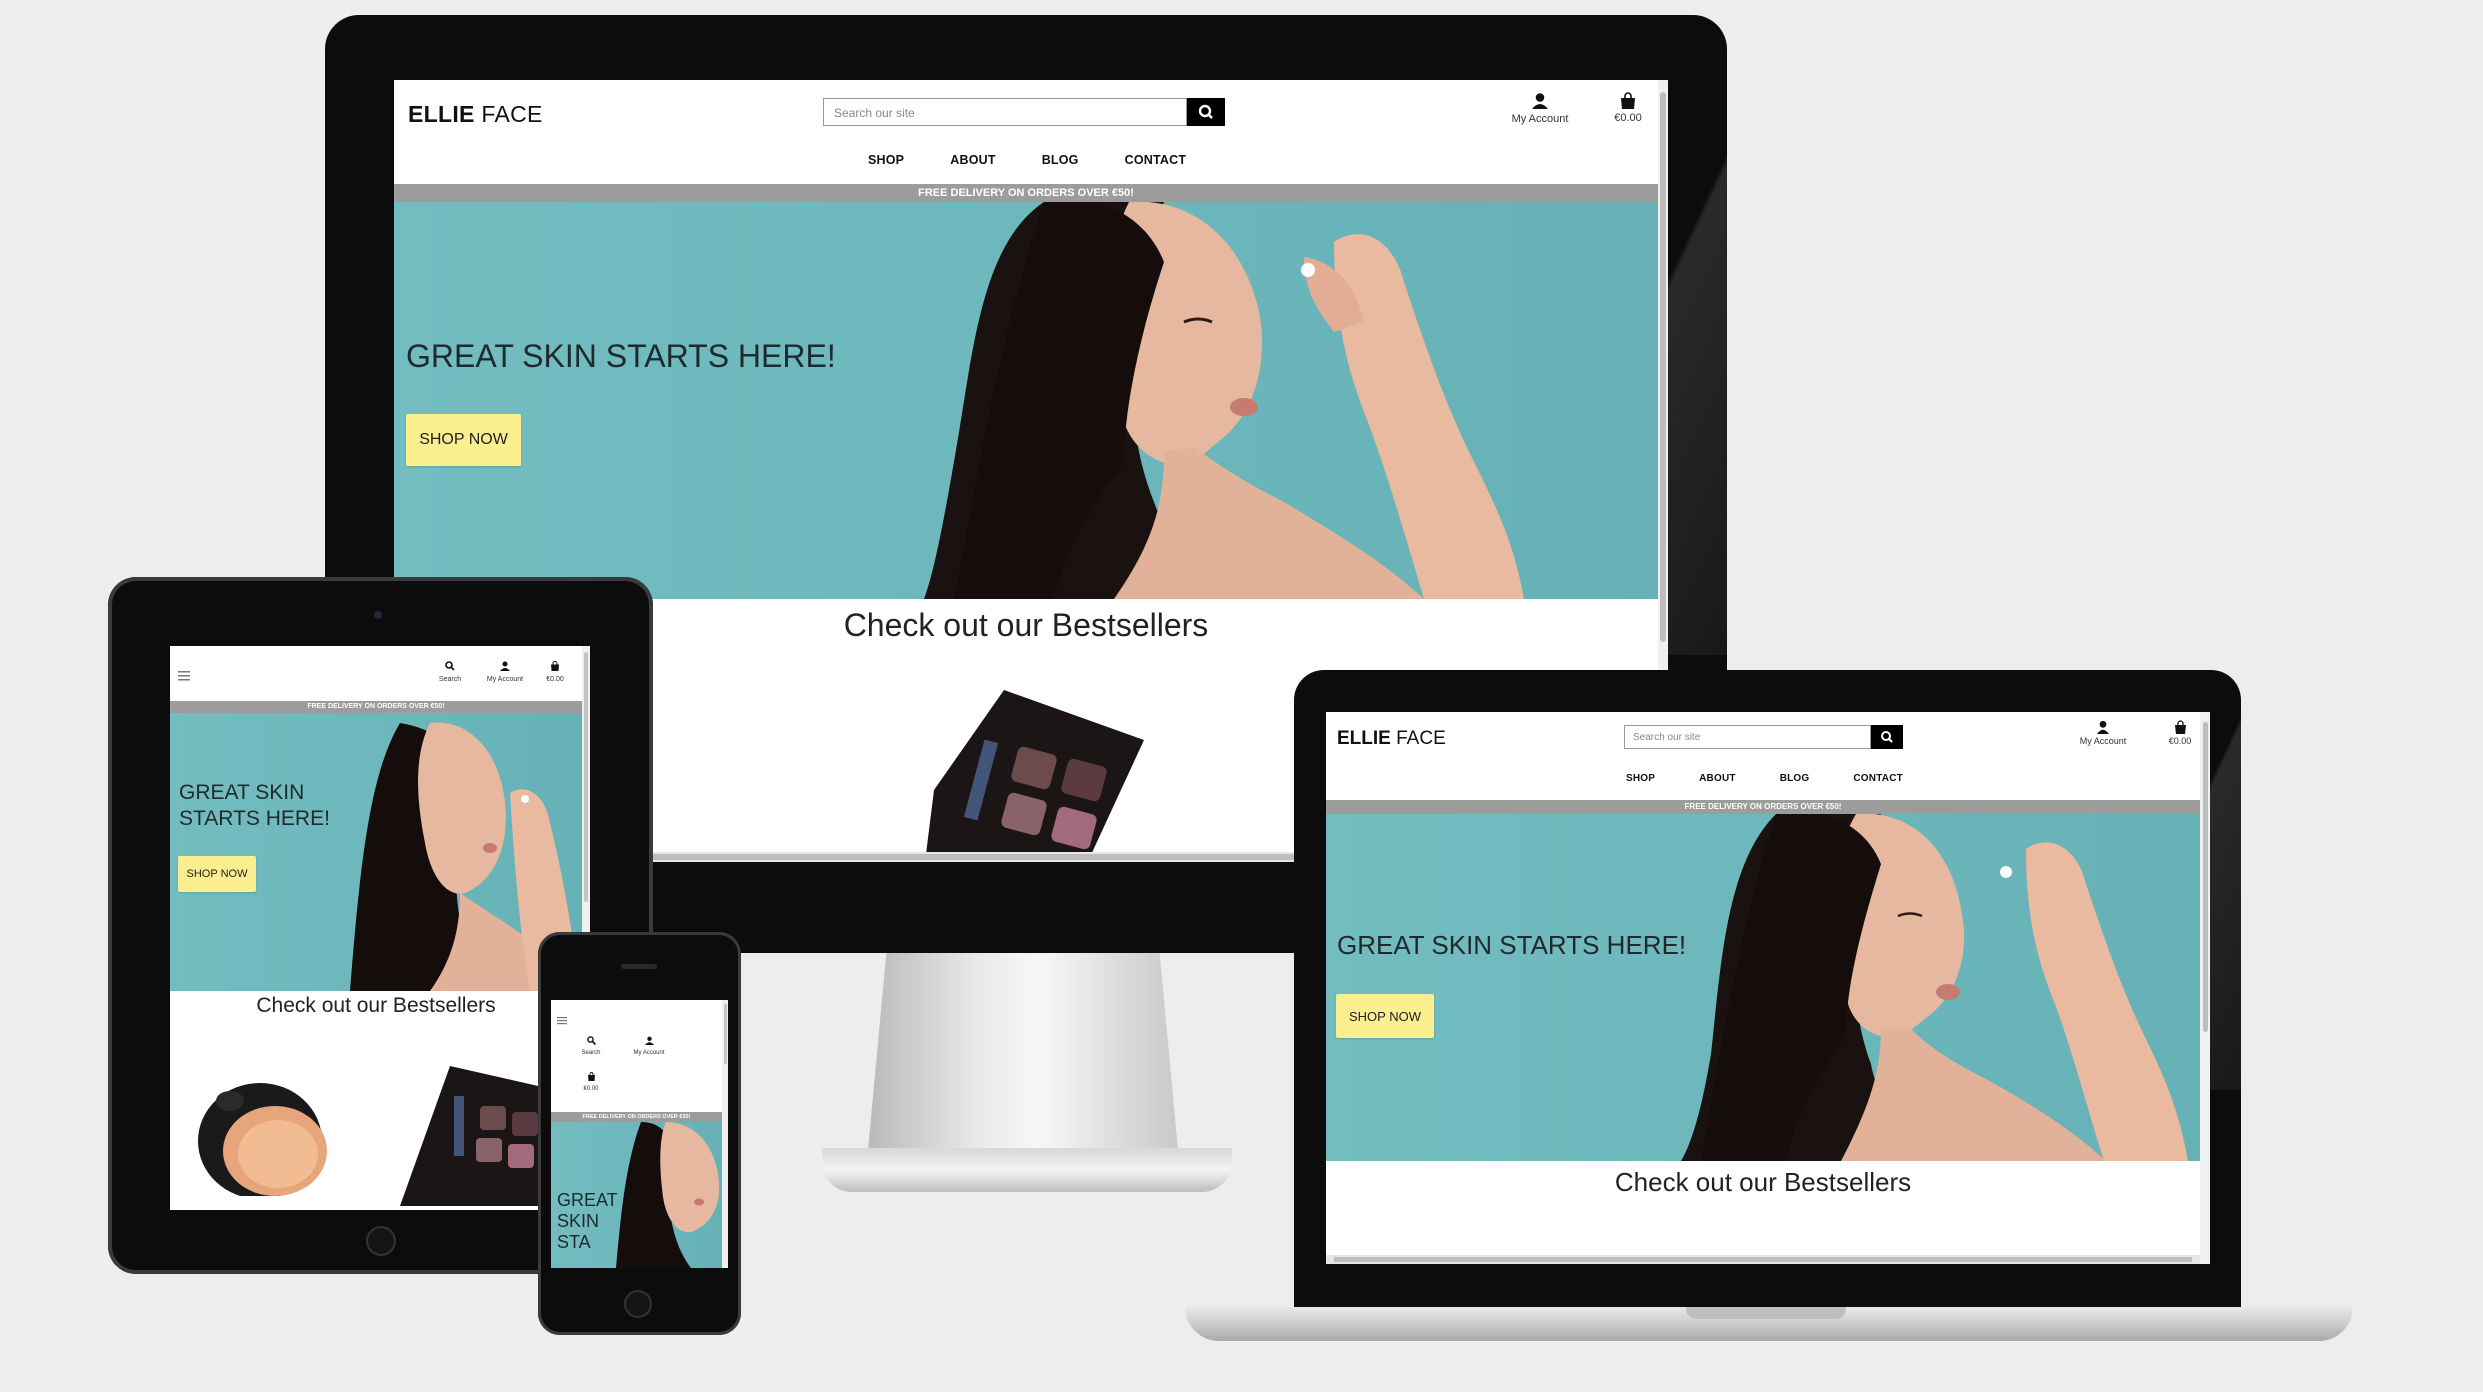 The height and width of the screenshot is (1392, 2483). Describe the element at coordinates (378, 615) in the screenshot. I see `tablet-camera` at that location.